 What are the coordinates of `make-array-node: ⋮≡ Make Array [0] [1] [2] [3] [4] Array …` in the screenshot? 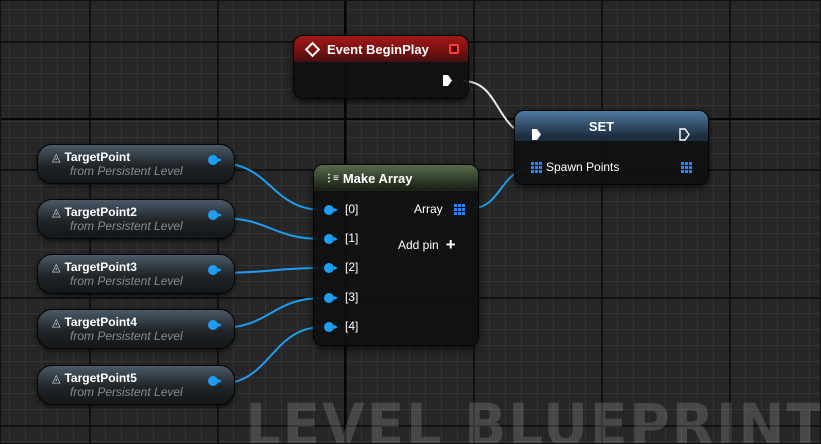 It's located at (396, 255).